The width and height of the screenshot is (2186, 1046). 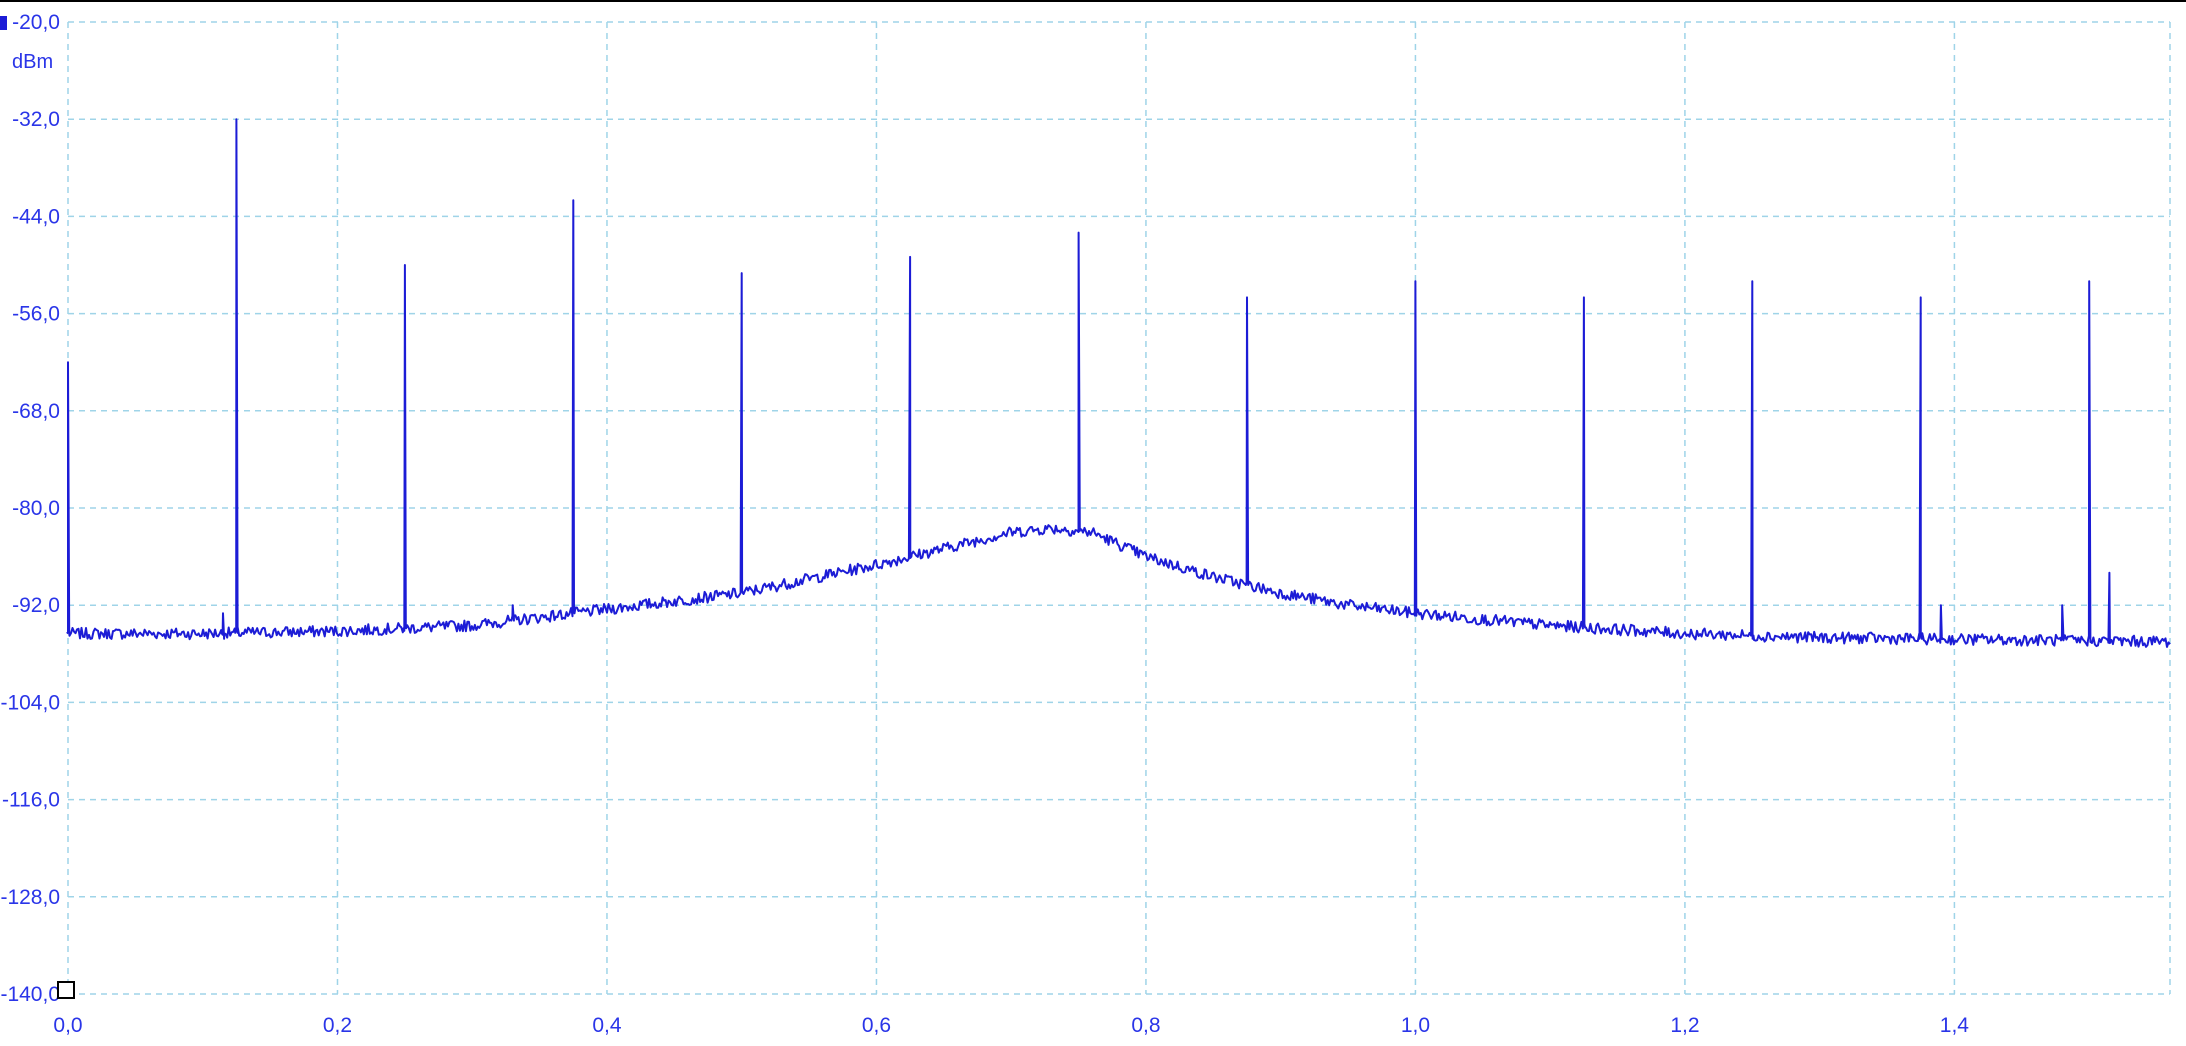 I want to click on reference-marker, so click(x=3, y=23).